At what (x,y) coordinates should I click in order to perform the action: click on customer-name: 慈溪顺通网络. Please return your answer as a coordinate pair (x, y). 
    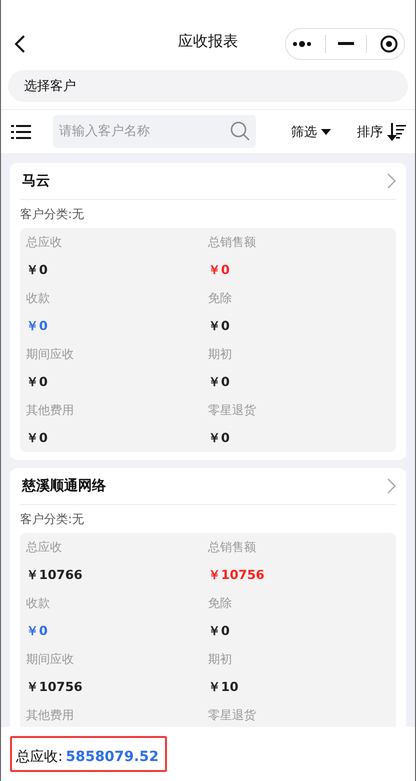
    Looking at the image, I should click on (64, 486).